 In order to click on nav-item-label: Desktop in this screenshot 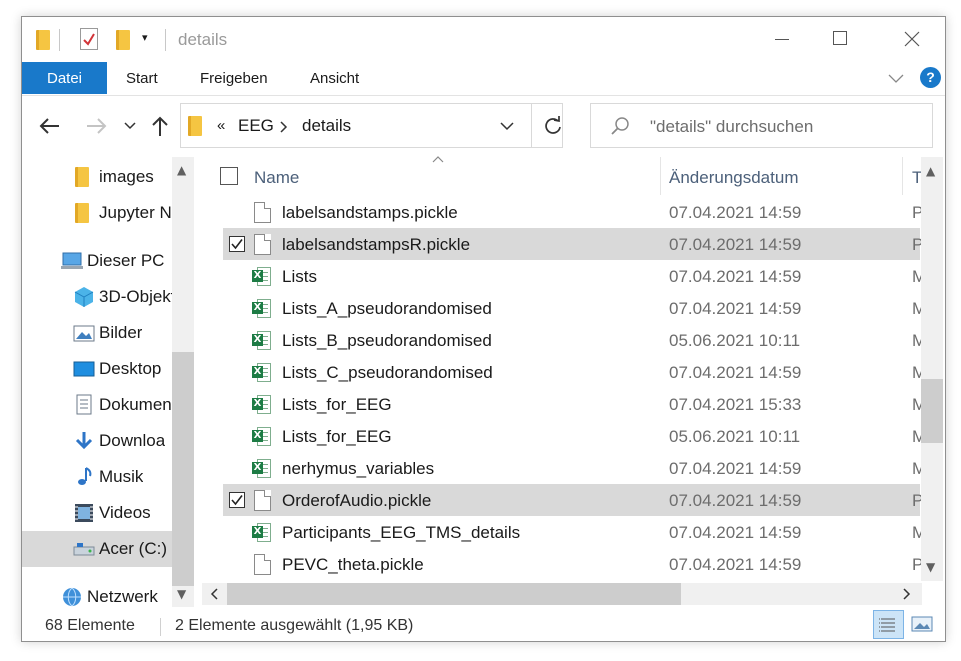, I will do `click(130, 369)`.